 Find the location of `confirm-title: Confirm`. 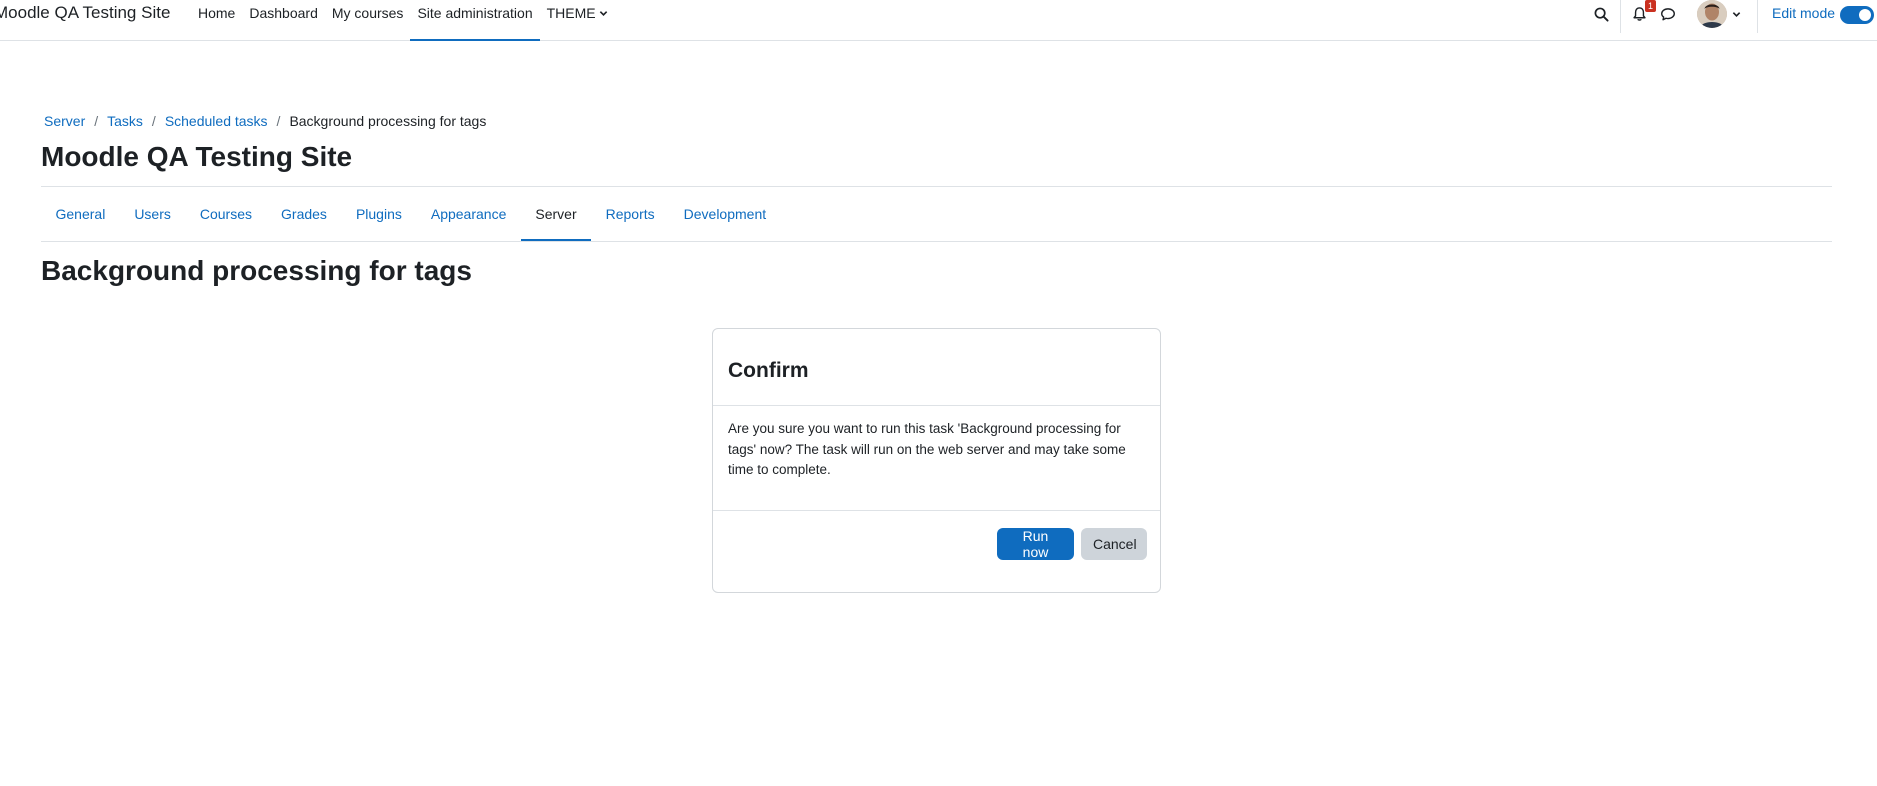

confirm-title: Confirm is located at coordinates (768, 370).